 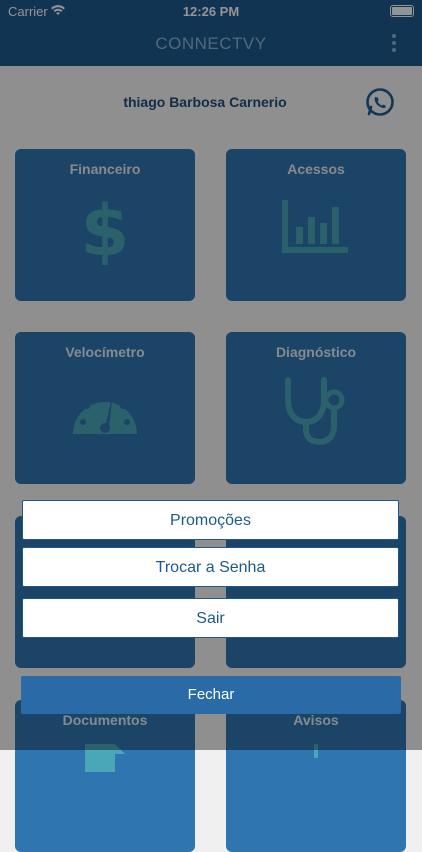 I want to click on fechar-button: Fechar, so click(x=211, y=695).